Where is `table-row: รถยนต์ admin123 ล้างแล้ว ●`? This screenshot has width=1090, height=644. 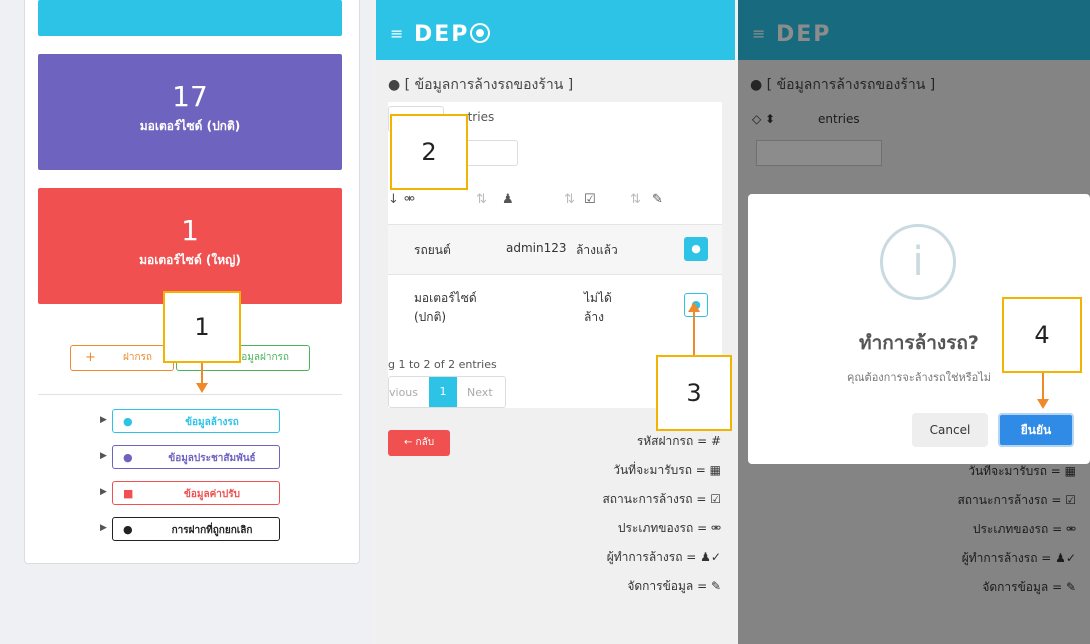 table-row: รถยนต์ admin123 ล้างแล้ว ● is located at coordinates (555, 249).